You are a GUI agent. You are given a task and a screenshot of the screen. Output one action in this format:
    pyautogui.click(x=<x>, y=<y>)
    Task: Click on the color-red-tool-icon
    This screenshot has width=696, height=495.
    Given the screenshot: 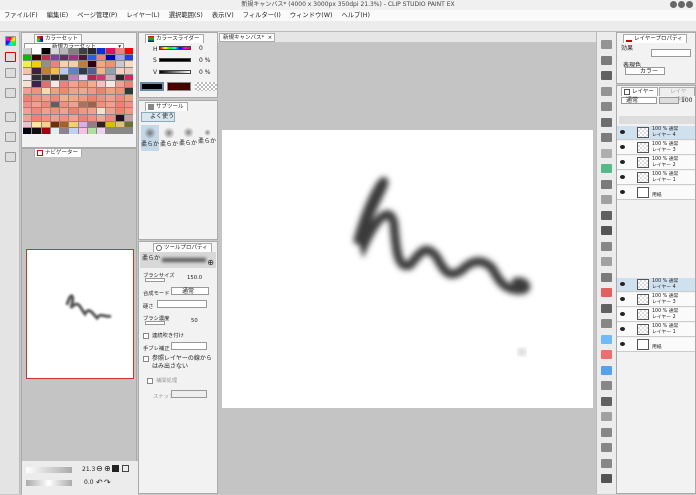 What is the action you would take?
    pyautogui.click(x=606, y=292)
    